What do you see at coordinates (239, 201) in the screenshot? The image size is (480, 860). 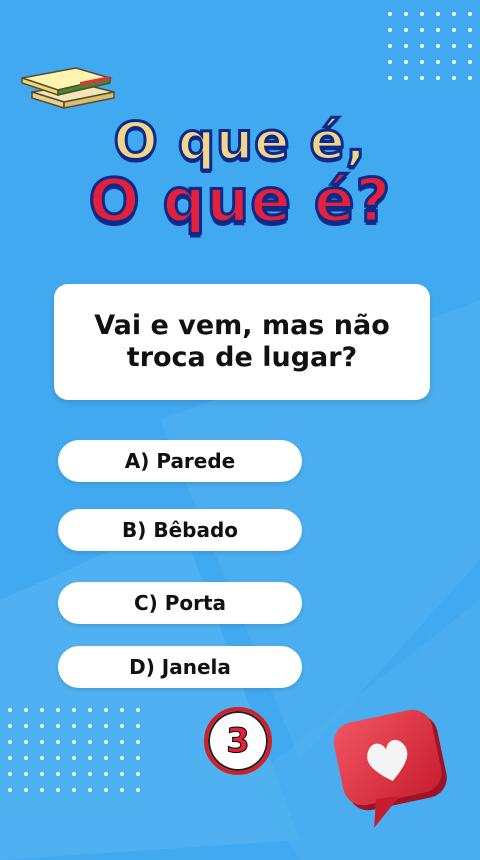 I see `title-line-2: O que é?` at bounding box center [239, 201].